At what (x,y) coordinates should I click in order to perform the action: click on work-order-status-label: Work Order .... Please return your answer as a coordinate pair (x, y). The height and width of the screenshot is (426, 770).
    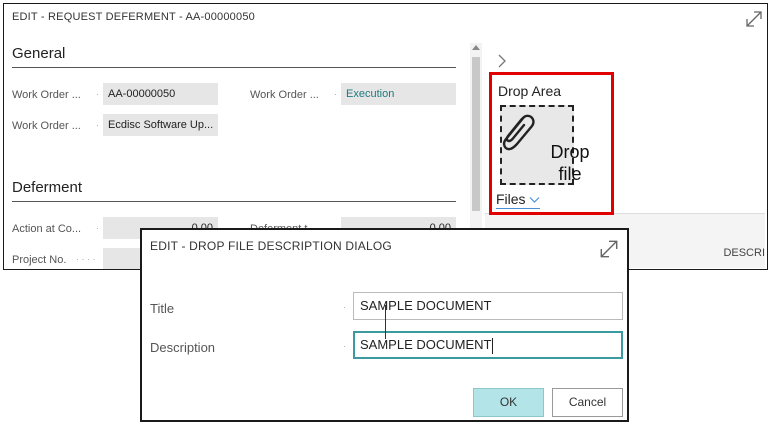
    Looking at the image, I should click on (284, 95).